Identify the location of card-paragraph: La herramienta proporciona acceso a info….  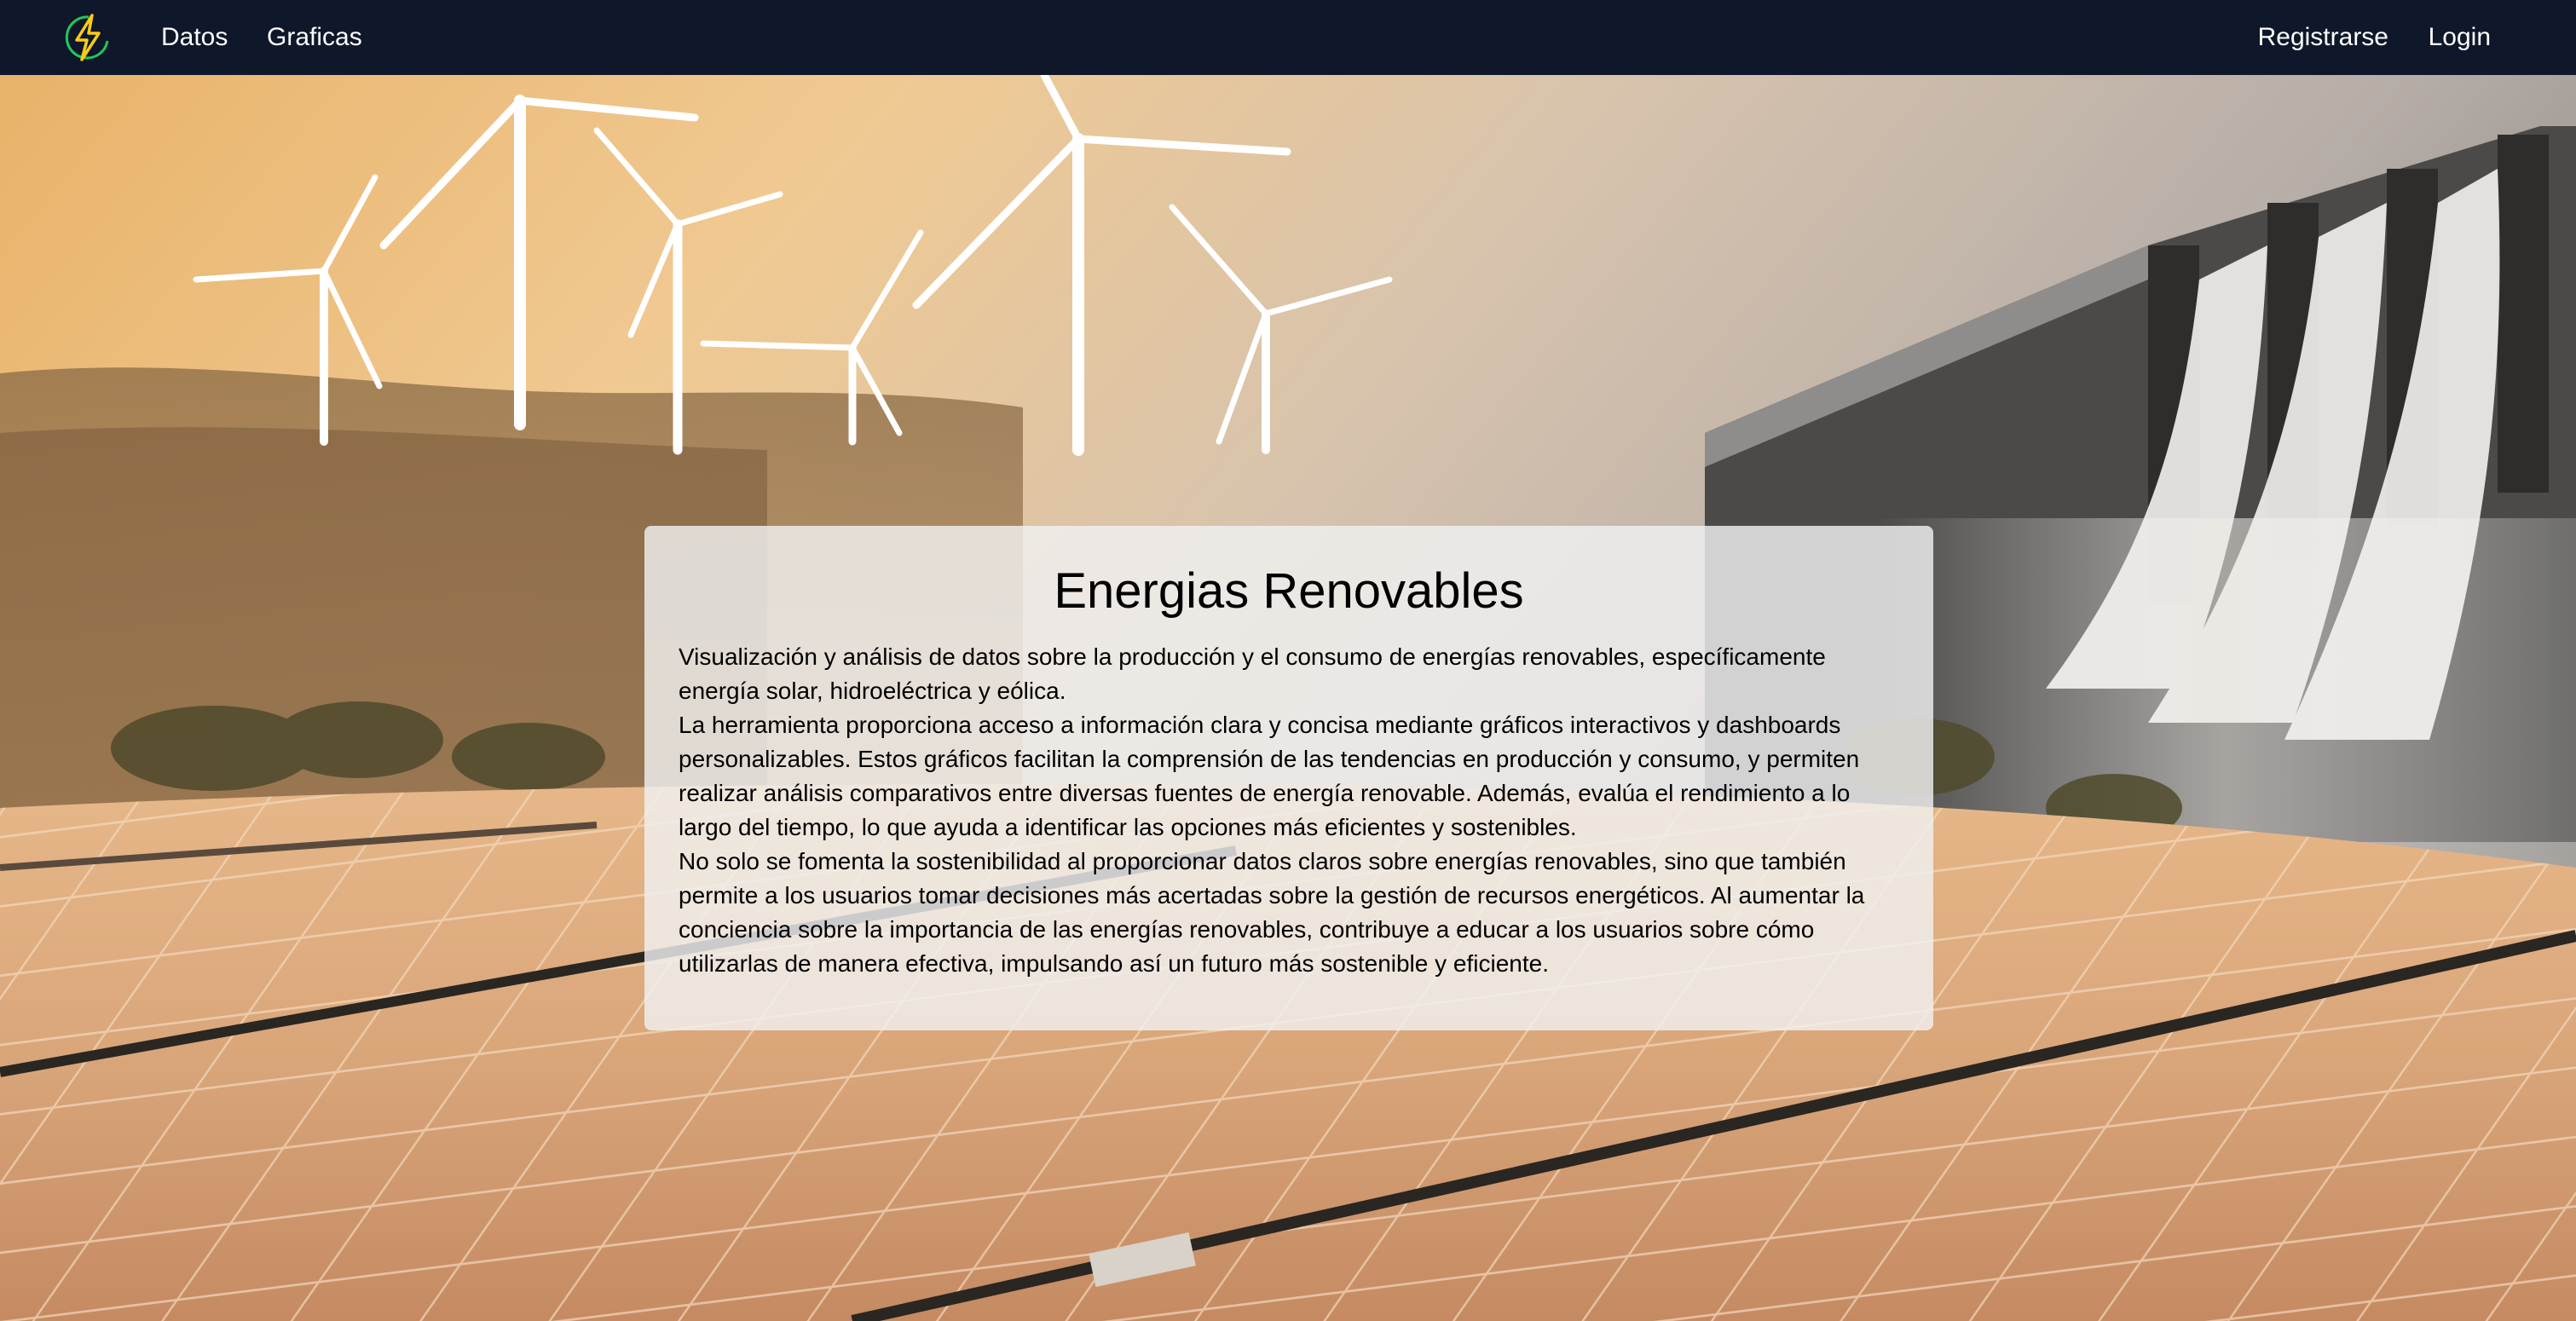
(1269, 776).